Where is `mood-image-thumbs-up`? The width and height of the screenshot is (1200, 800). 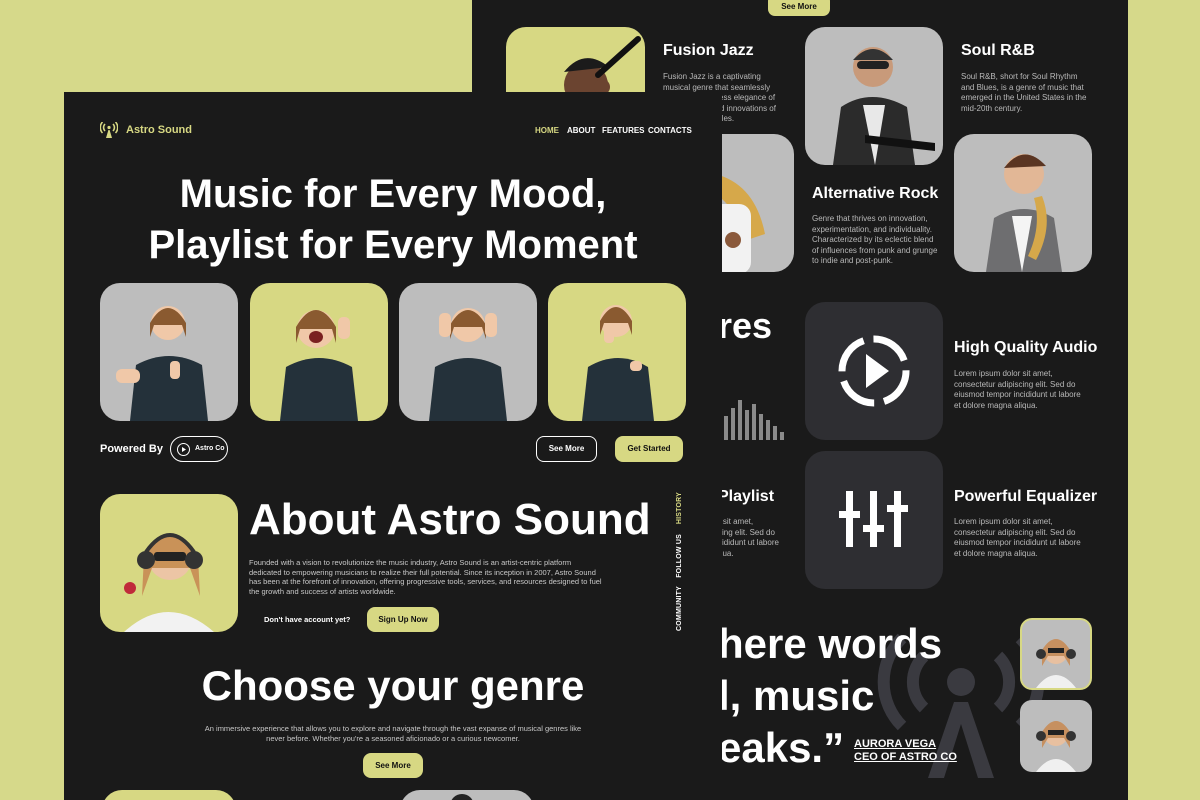 mood-image-thumbs-up is located at coordinates (169, 352).